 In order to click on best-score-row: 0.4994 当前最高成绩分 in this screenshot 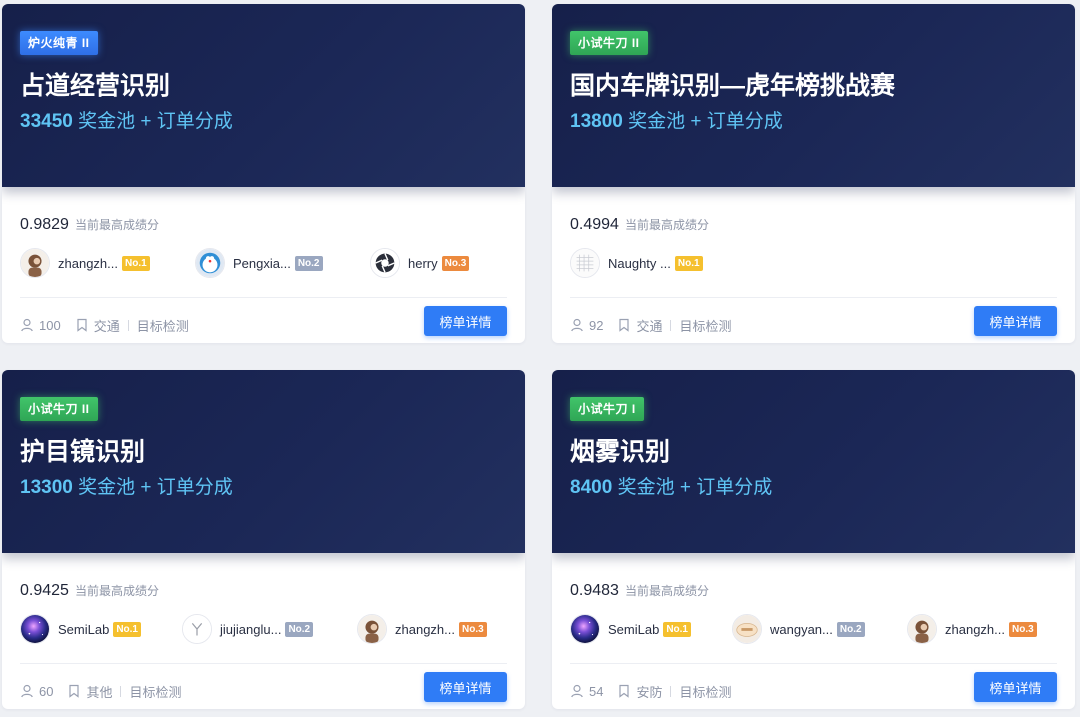, I will do `click(639, 226)`.